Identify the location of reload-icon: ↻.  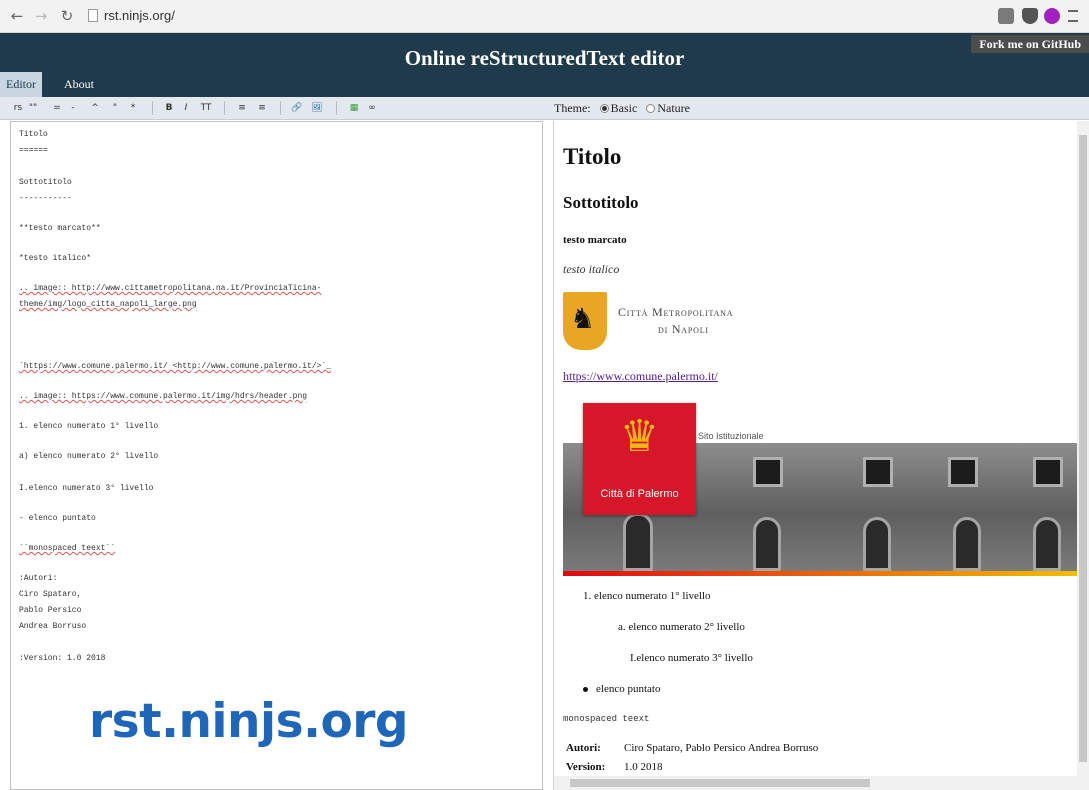
(67, 16).